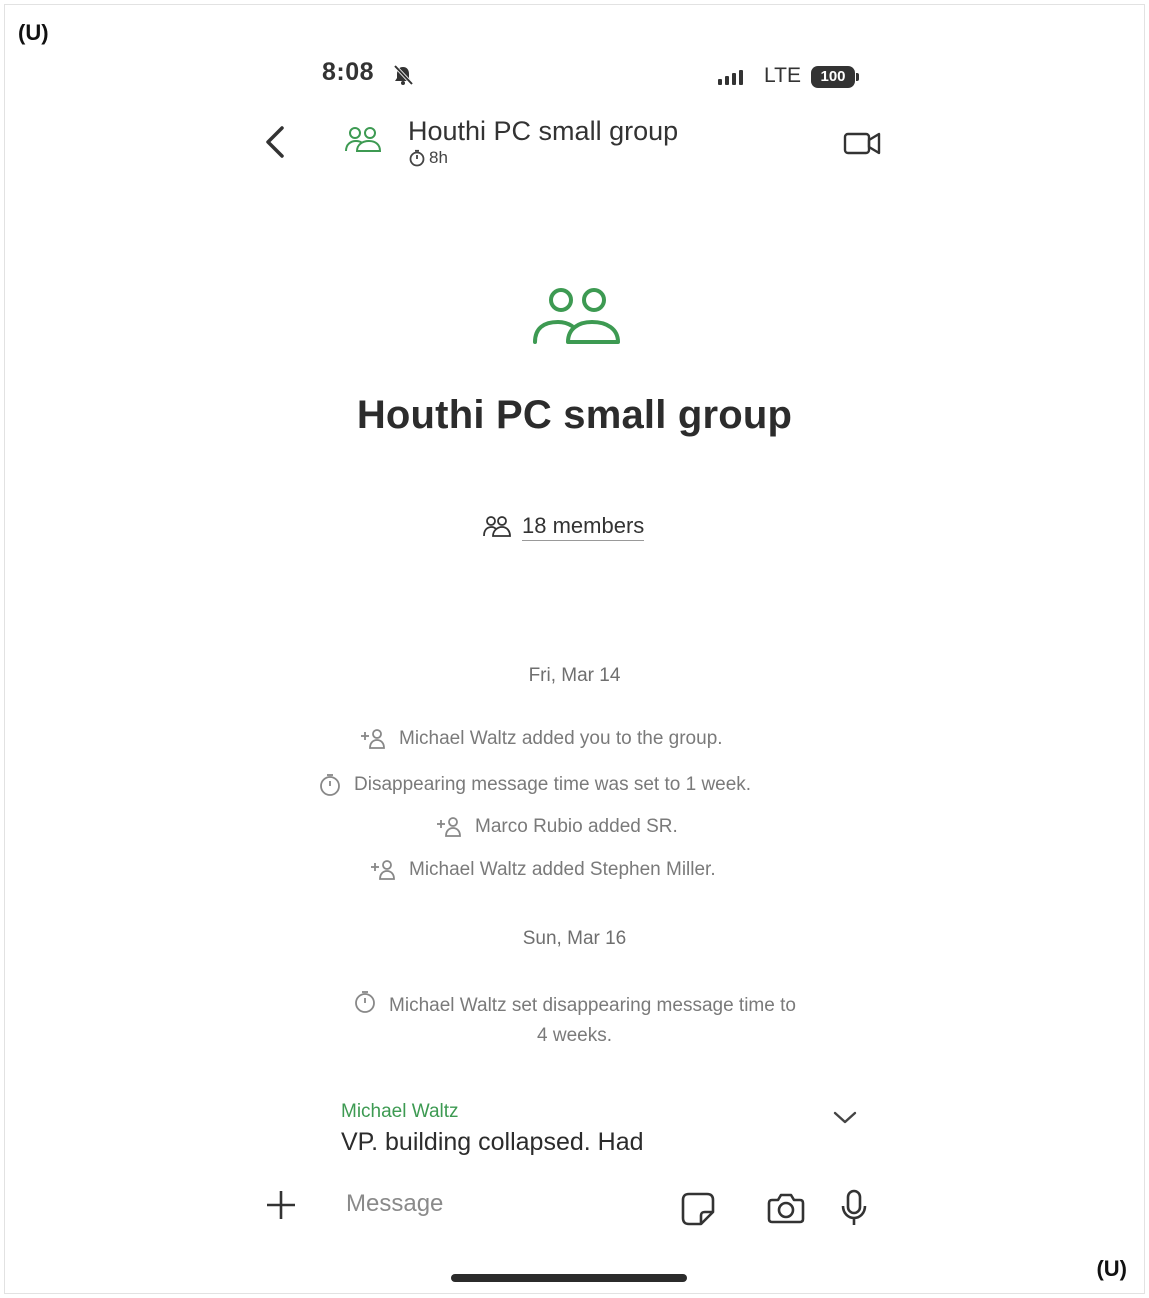  I want to click on battery-icon: 100, so click(833, 77).